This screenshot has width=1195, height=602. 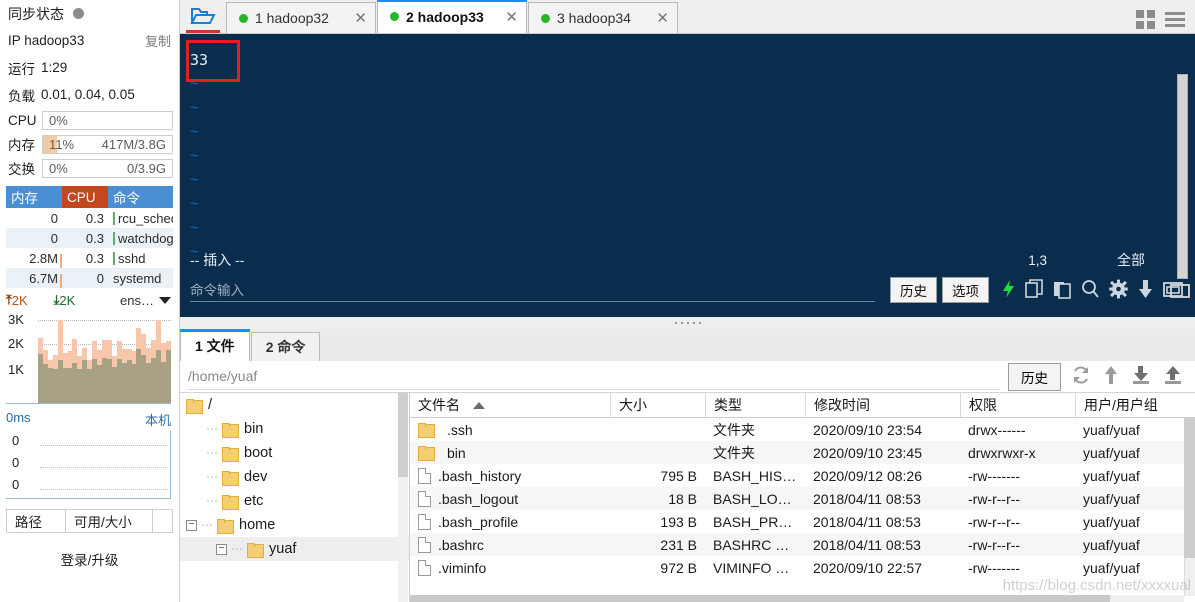 I want to click on process-header-mem: 内存, so click(x=34, y=197).